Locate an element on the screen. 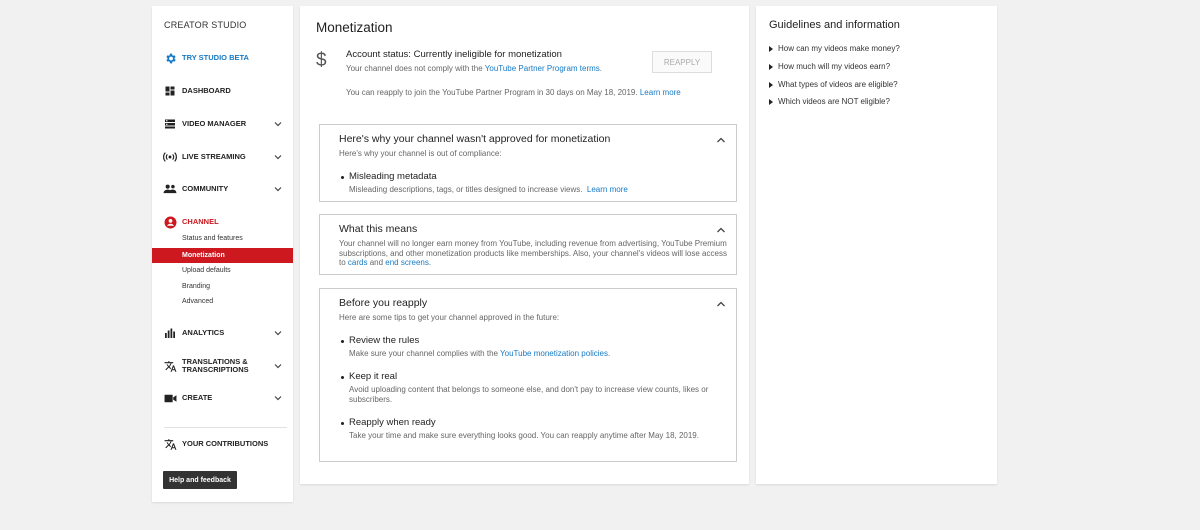 This screenshot has height=530, width=1200. guideline-item-label: Which videos are NOT eligible? is located at coordinates (834, 101).